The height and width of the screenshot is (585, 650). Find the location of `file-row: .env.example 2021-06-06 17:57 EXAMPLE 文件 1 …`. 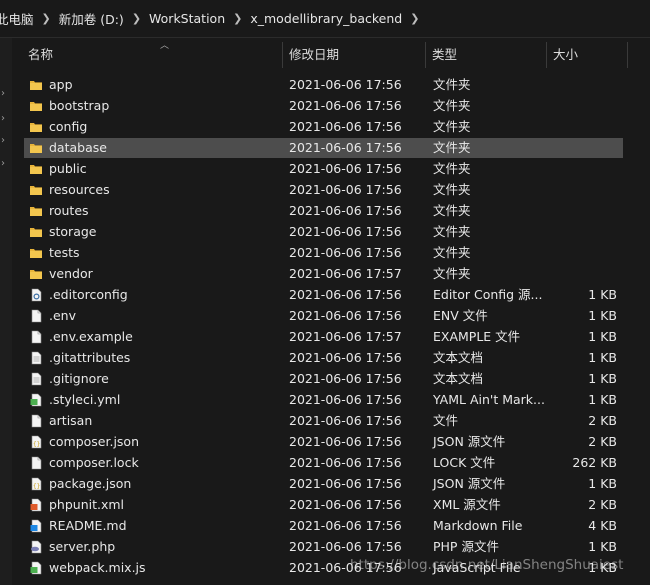

file-row: .env.example 2021-06-06 17:57 EXAMPLE 文件 1 … is located at coordinates (323, 337).